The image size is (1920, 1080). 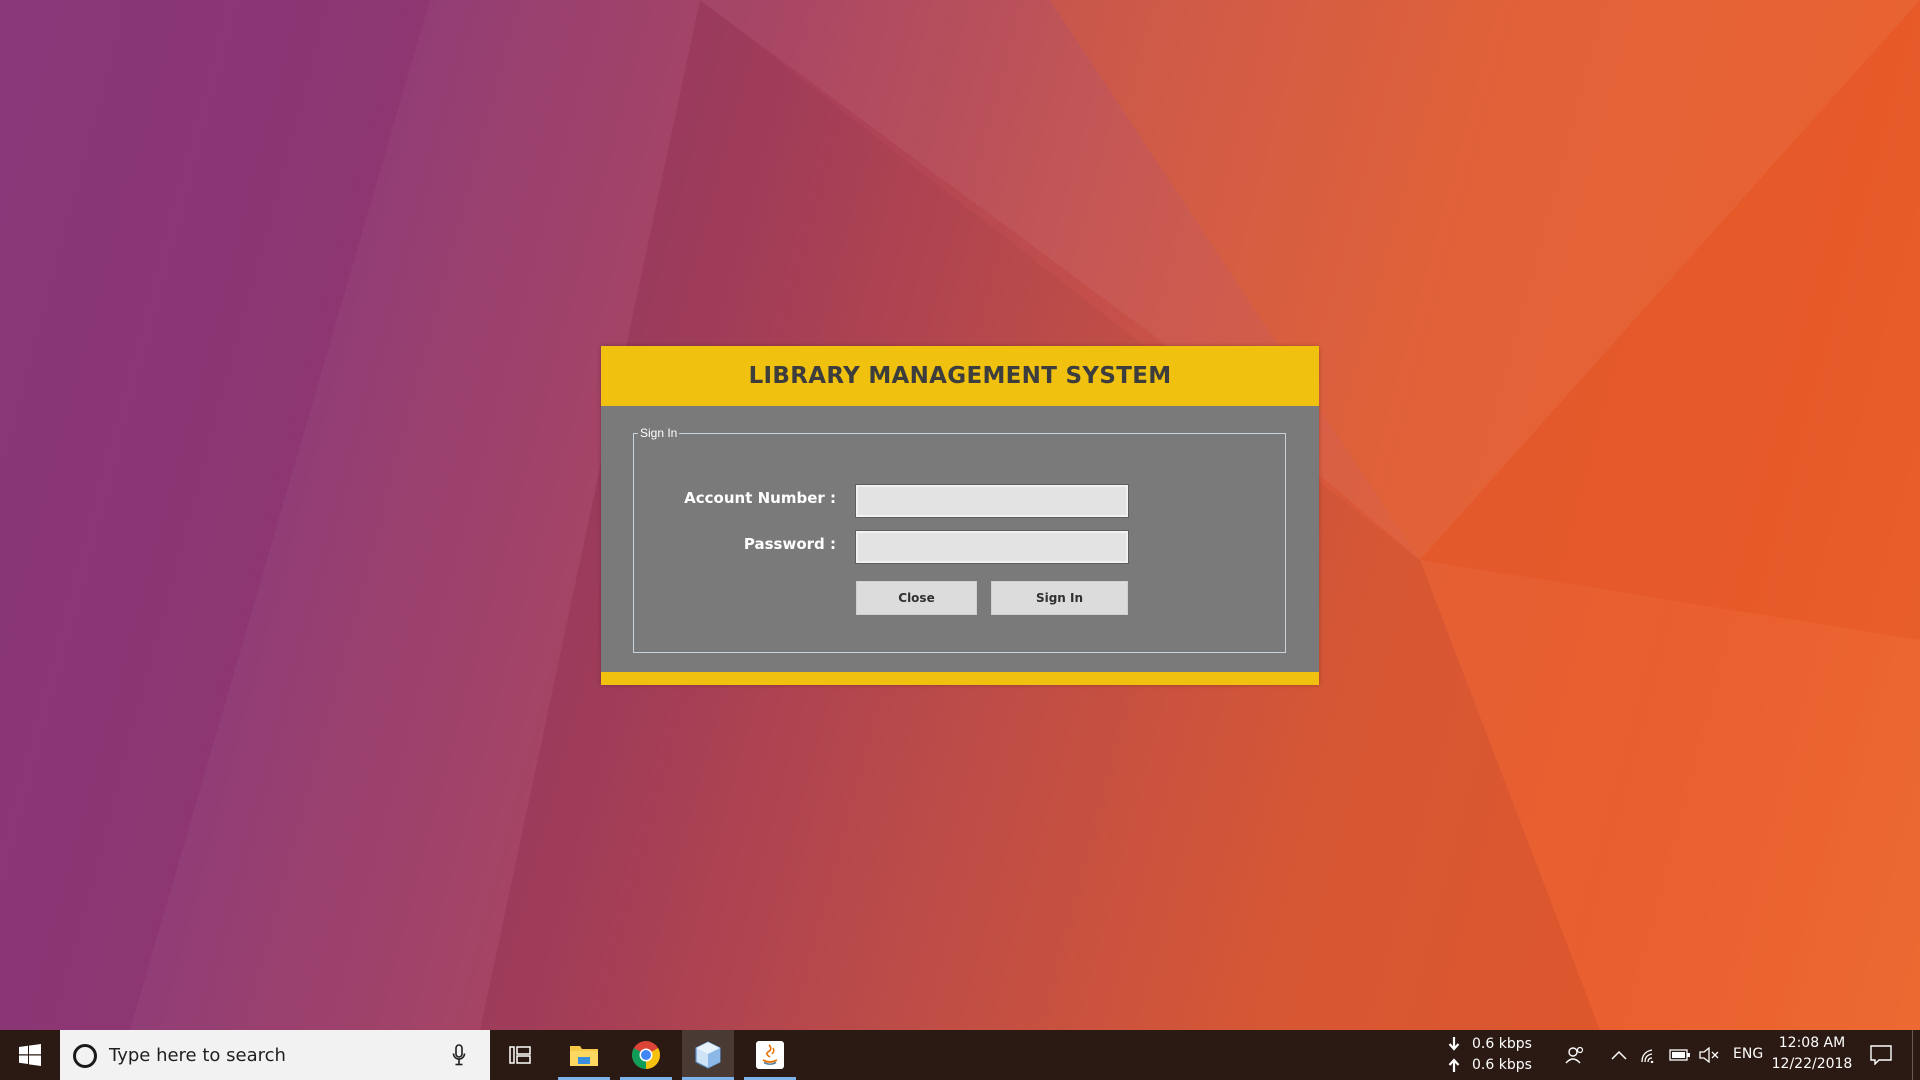 I want to click on java-app-button, so click(x=770, y=1055).